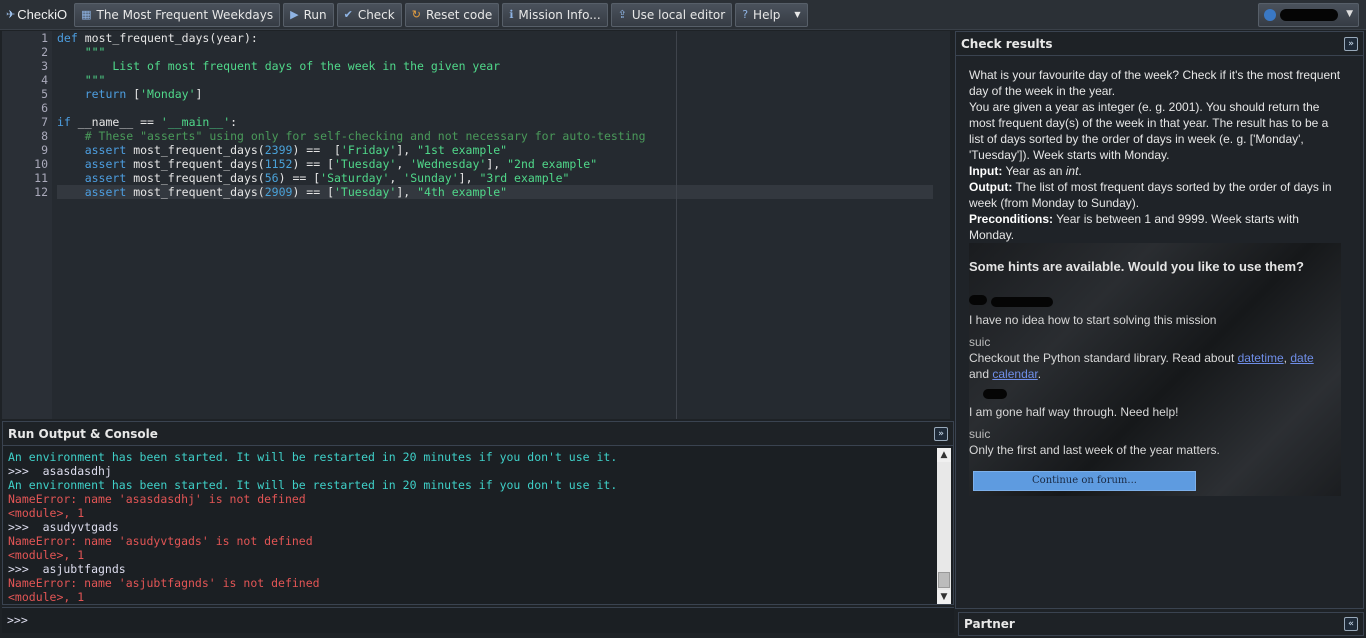 The image size is (1366, 638). What do you see at coordinates (41, 192) in the screenshot?
I see `line-number: 12` at bounding box center [41, 192].